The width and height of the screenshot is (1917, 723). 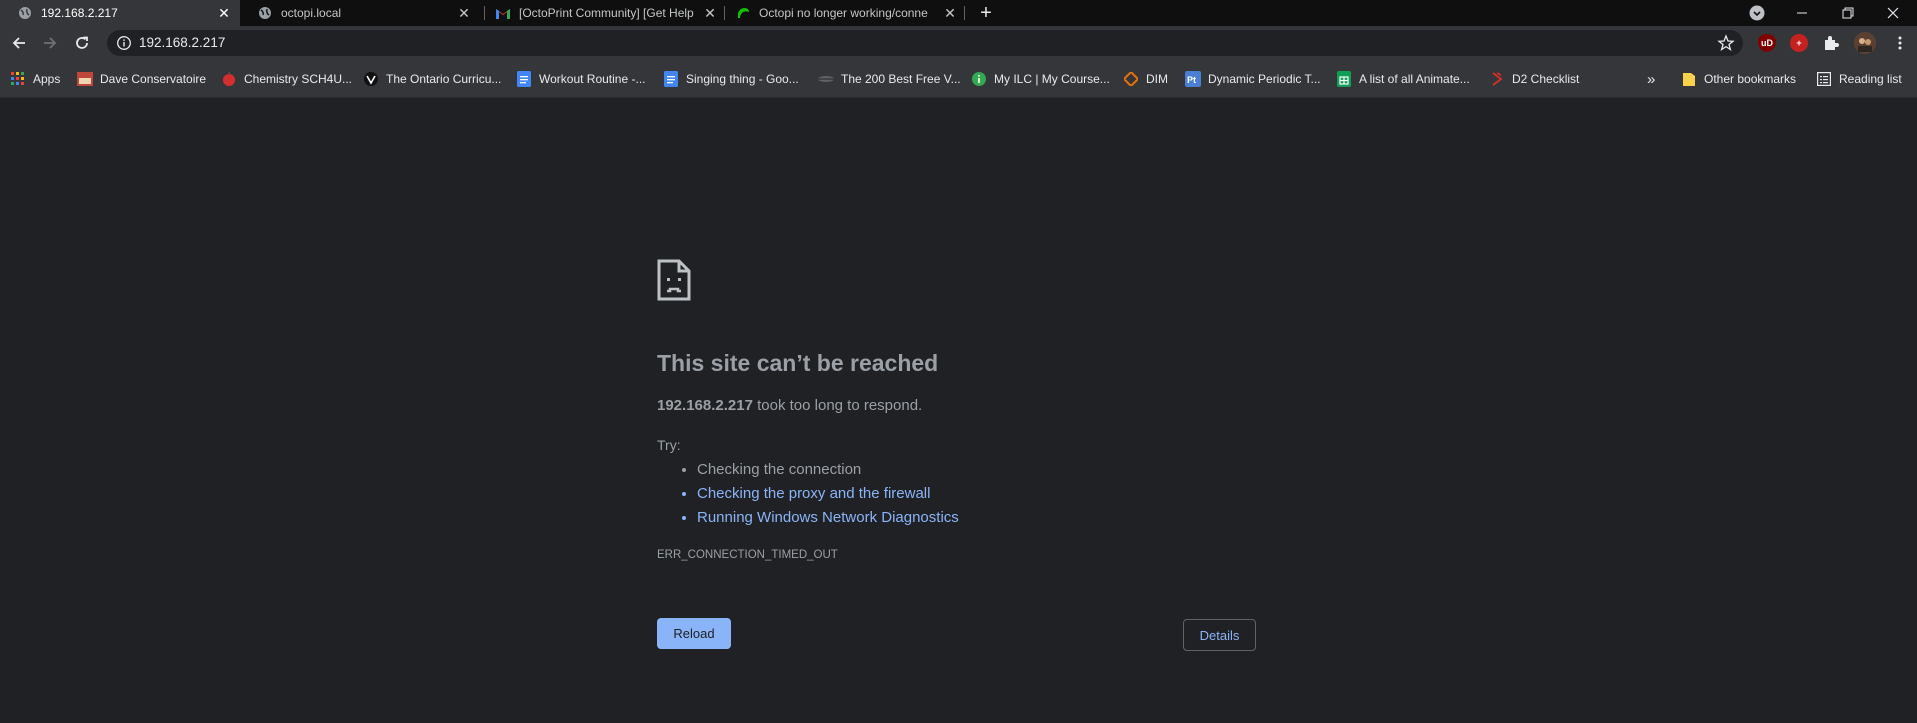 I want to click on dave-conservatoire-icon, so click(x=85, y=79).